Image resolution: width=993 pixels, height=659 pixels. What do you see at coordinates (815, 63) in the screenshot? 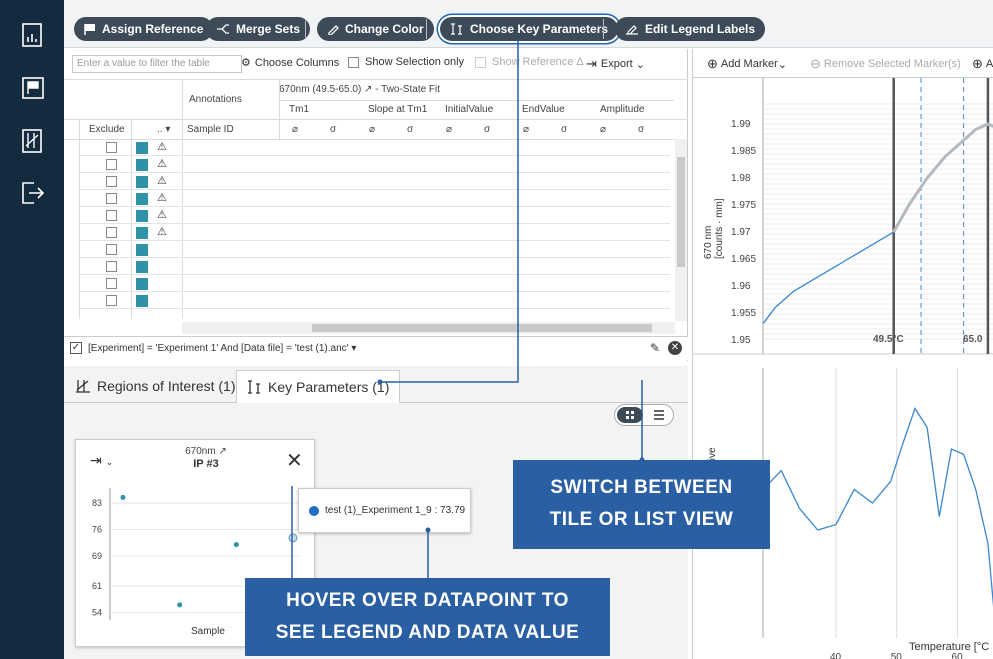
I see `minus-circle-icon: ⊖` at bounding box center [815, 63].